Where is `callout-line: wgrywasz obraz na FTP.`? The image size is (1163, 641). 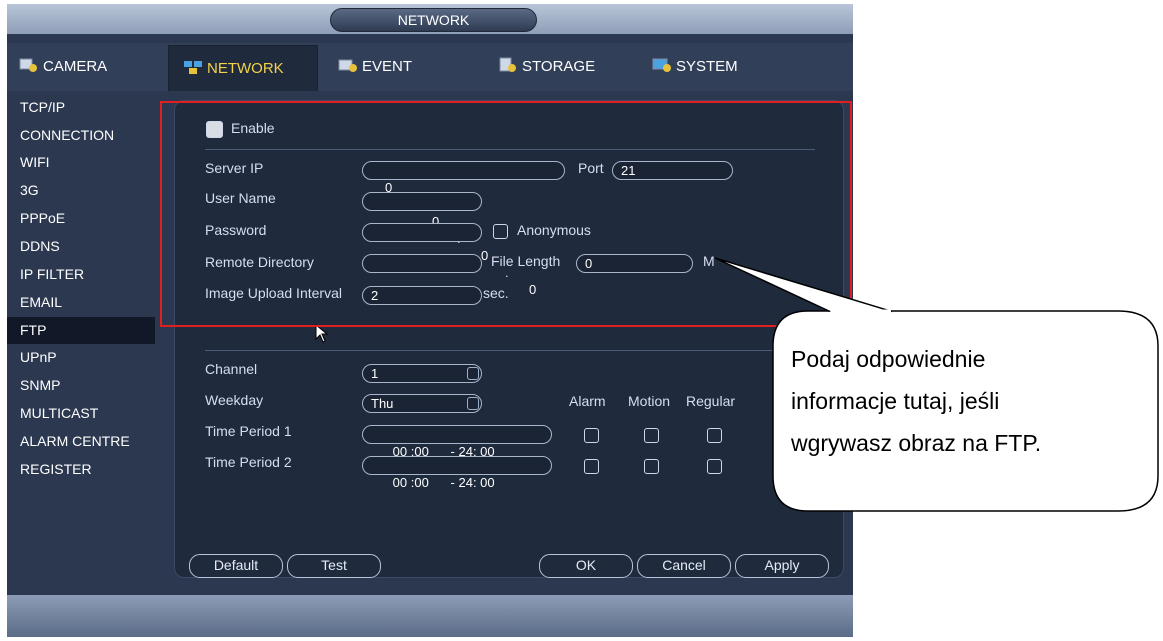
callout-line: wgrywasz obraz na FTP. is located at coordinates (916, 443).